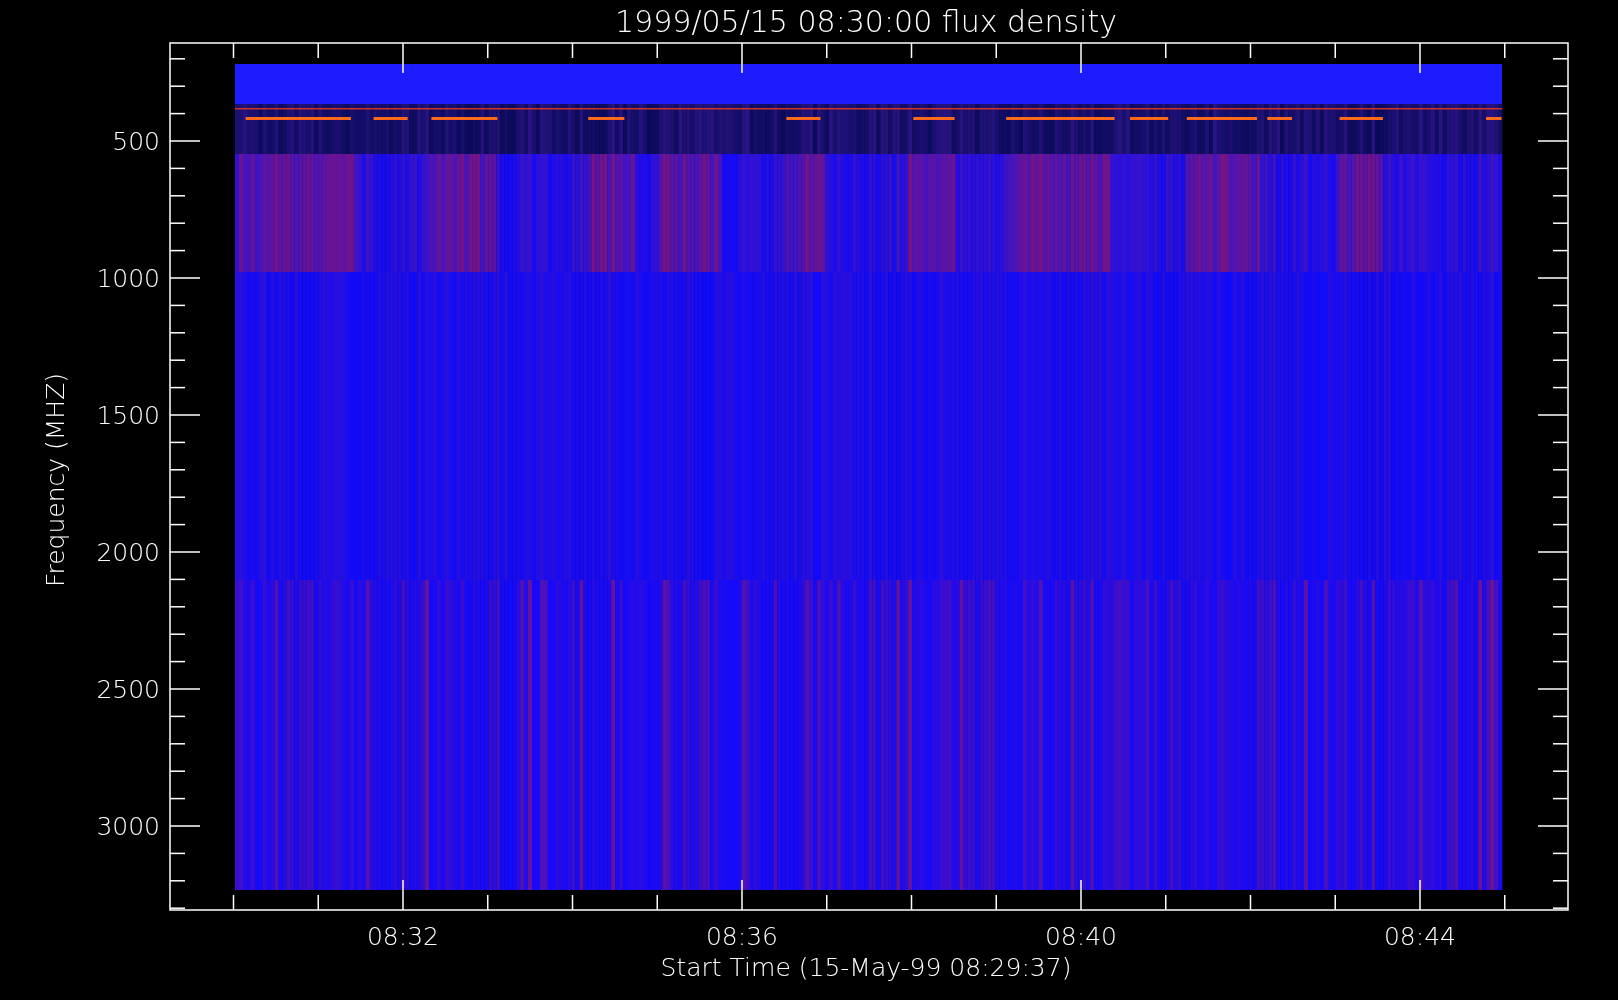  What do you see at coordinates (1420, 936) in the screenshot?
I see `axis-tick-label: 08:44` at bounding box center [1420, 936].